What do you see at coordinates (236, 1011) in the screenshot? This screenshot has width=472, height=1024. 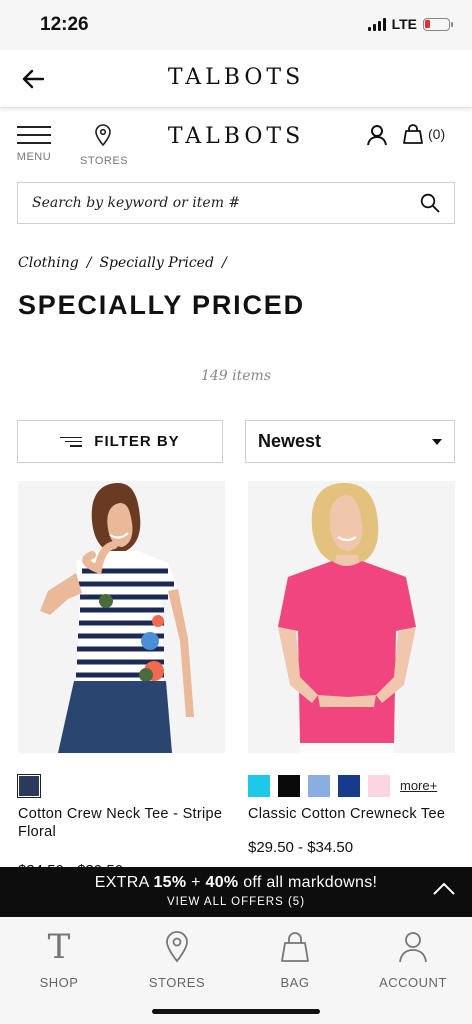 I see `home-indicator` at bounding box center [236, 1011].